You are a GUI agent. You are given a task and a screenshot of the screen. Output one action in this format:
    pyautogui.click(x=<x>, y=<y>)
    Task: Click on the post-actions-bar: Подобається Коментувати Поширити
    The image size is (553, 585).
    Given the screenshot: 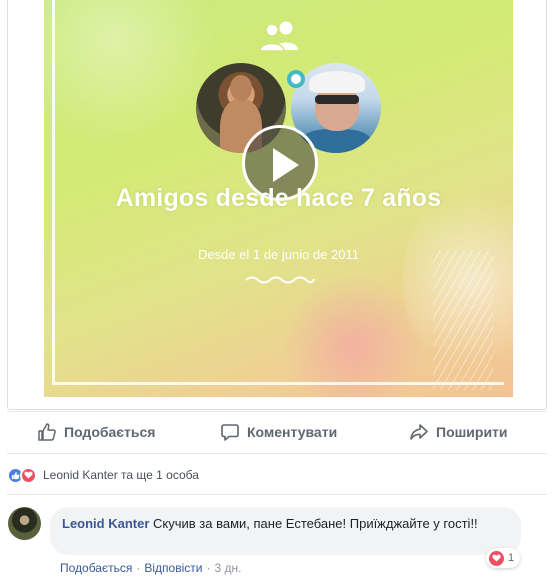 What is the action you would take?
    pyautogui.click(x=277, y=431)
    